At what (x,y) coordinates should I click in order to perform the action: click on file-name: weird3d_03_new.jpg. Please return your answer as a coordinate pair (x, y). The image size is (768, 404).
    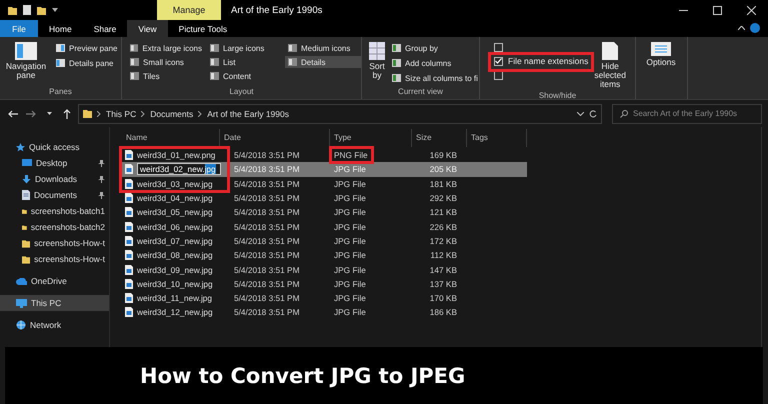
    Looking at the image, I should click on (175, 183).